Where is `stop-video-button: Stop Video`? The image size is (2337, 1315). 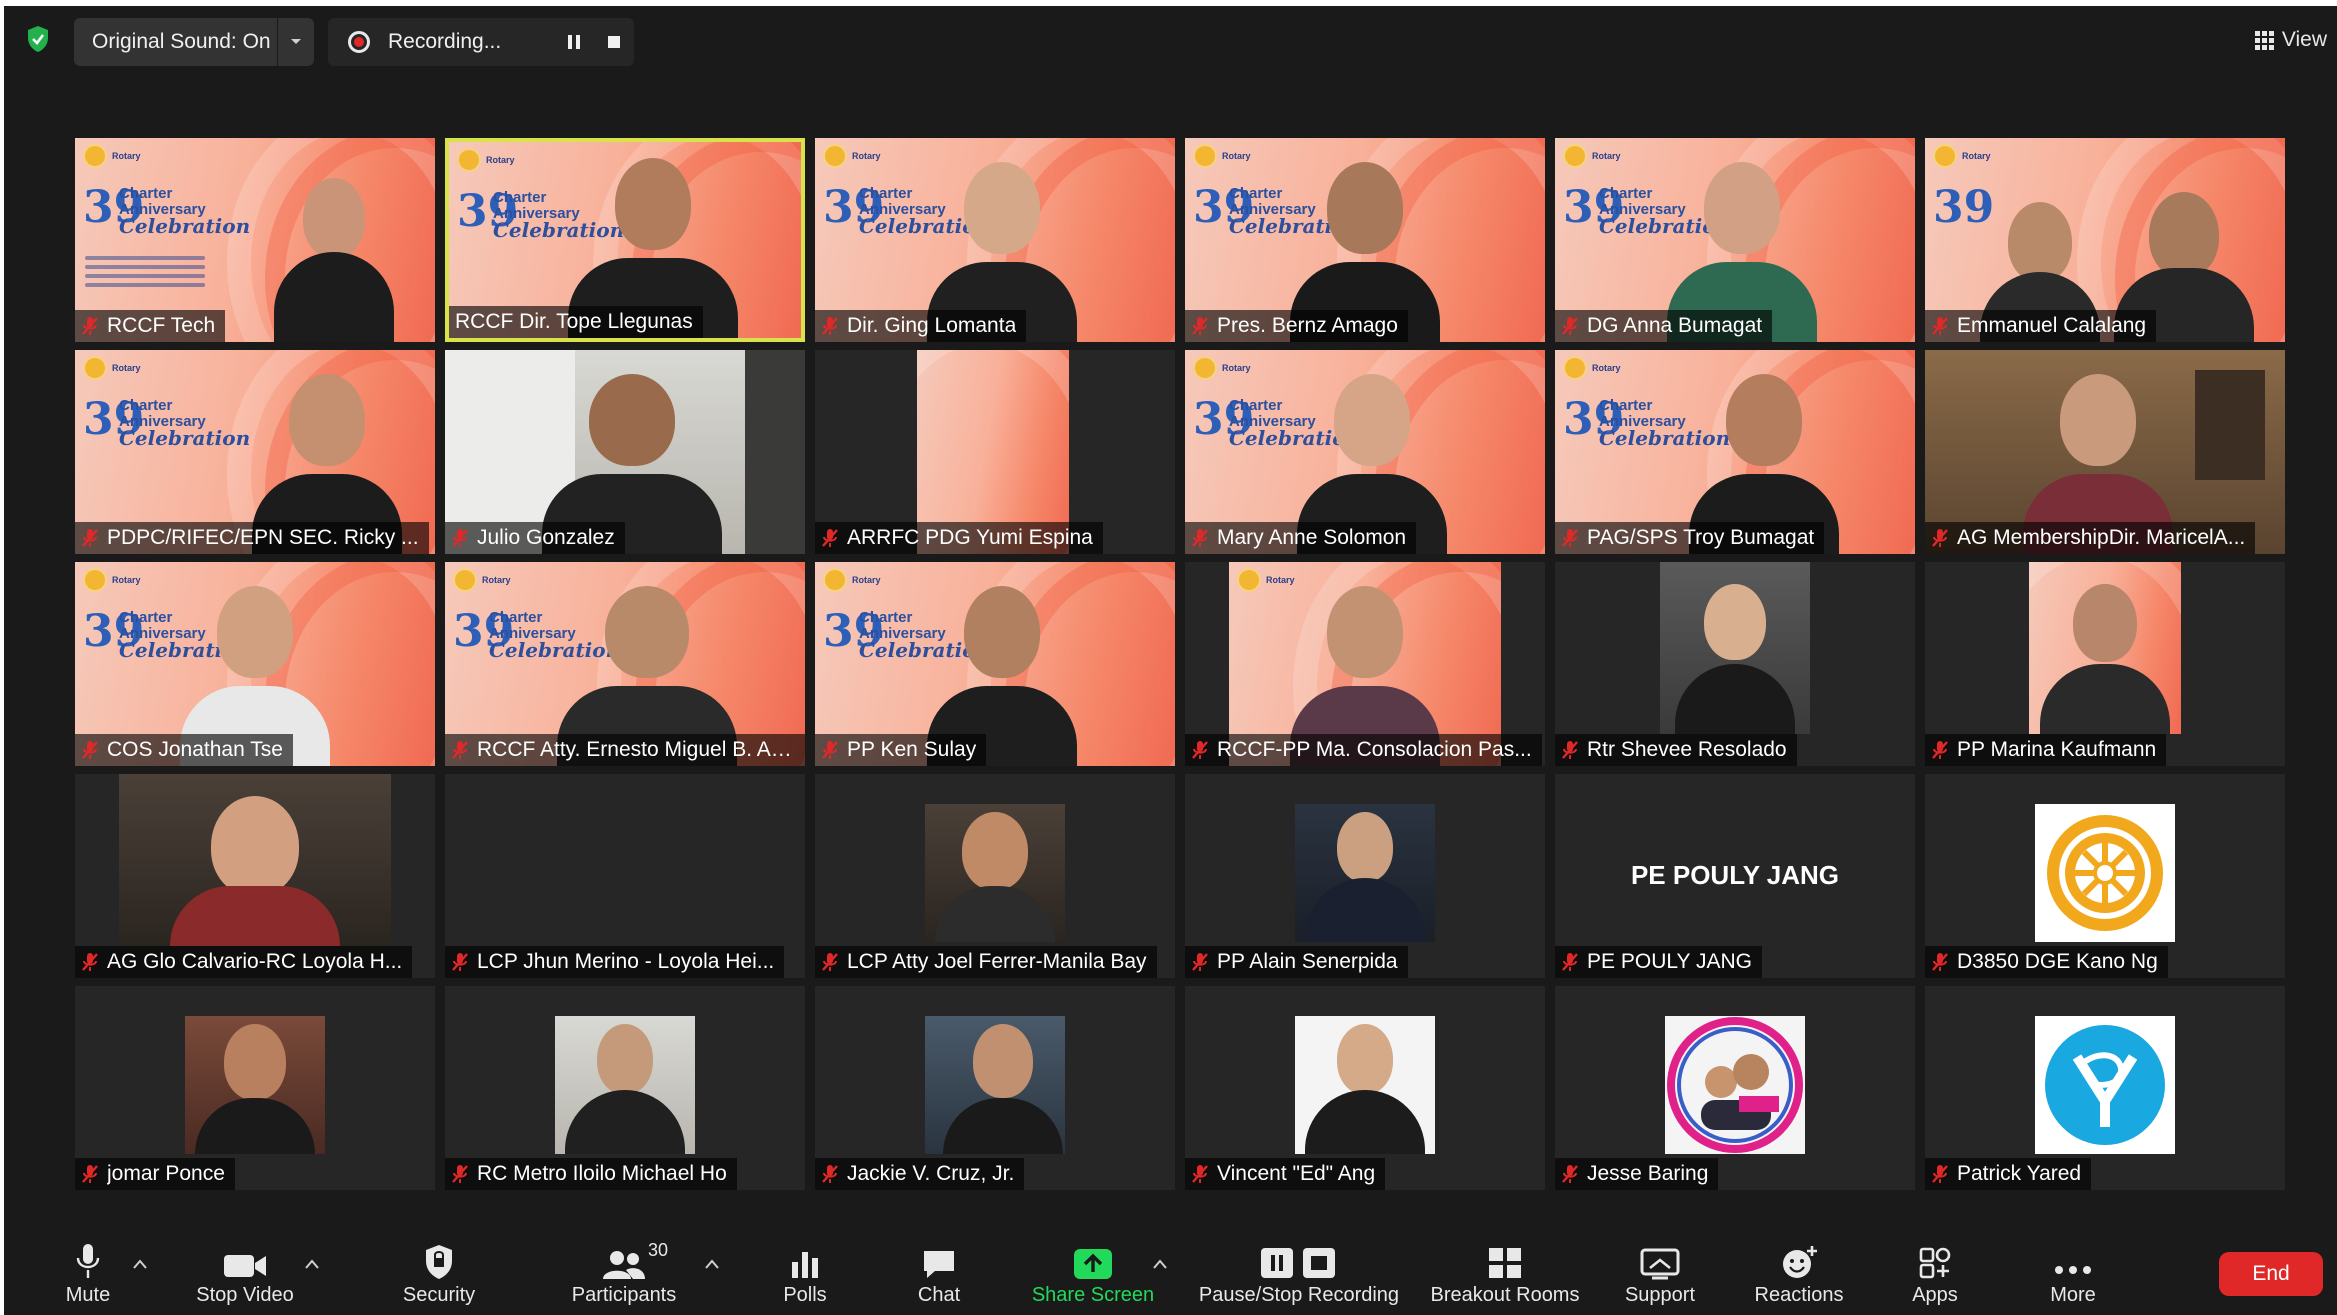
stop-video-button: Stop Video is located at coordinates (245, 1275).